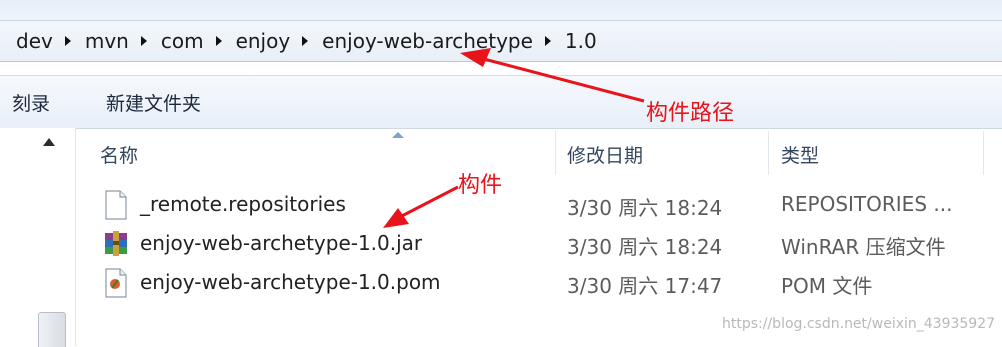 Image resolution: width=1002 pixels, height=347 pixels. Describe the element at coordinates (690, 113) in the screenshot. I see `path-annotation-label: 构件路径` at that location.